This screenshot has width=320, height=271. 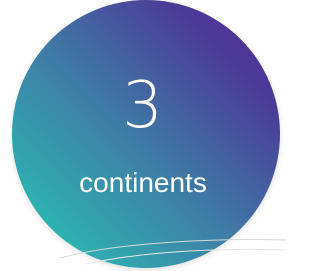 I want to click on stat-label: continents, so click(x=143, y=182).